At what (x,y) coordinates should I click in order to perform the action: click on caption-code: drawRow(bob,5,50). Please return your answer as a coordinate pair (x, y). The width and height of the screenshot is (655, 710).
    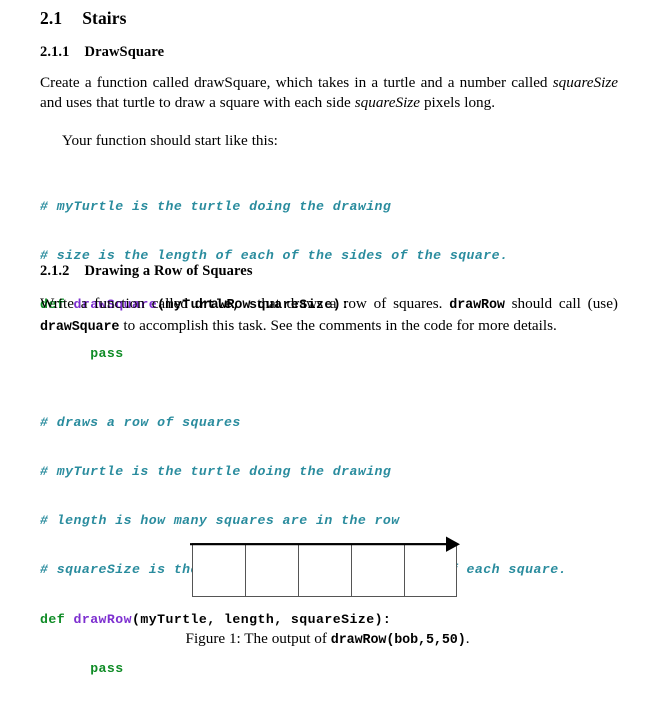
    Looking at the image, I should click on (398, 640).